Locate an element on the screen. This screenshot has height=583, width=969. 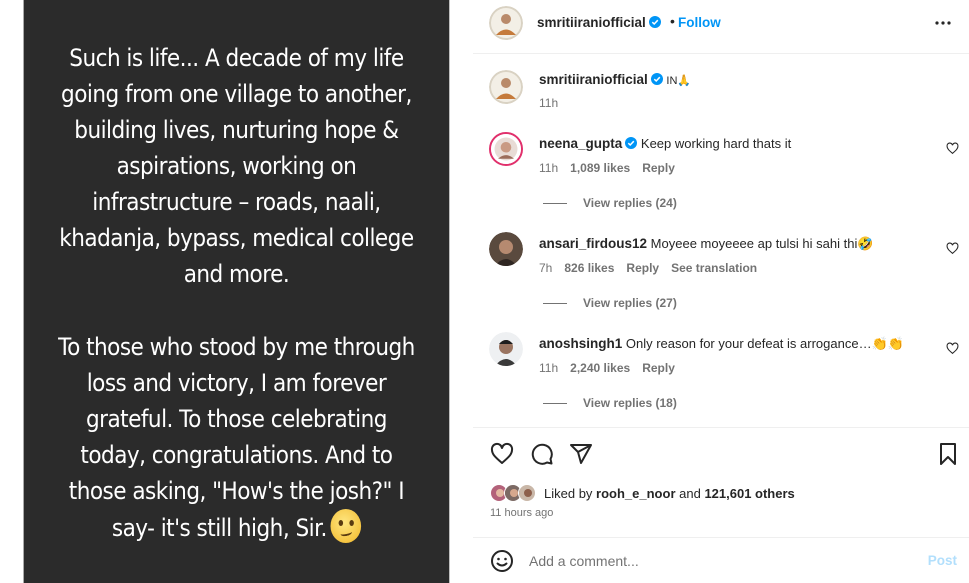
caption-text: IN🙏 is located at coordinates (679, 81).